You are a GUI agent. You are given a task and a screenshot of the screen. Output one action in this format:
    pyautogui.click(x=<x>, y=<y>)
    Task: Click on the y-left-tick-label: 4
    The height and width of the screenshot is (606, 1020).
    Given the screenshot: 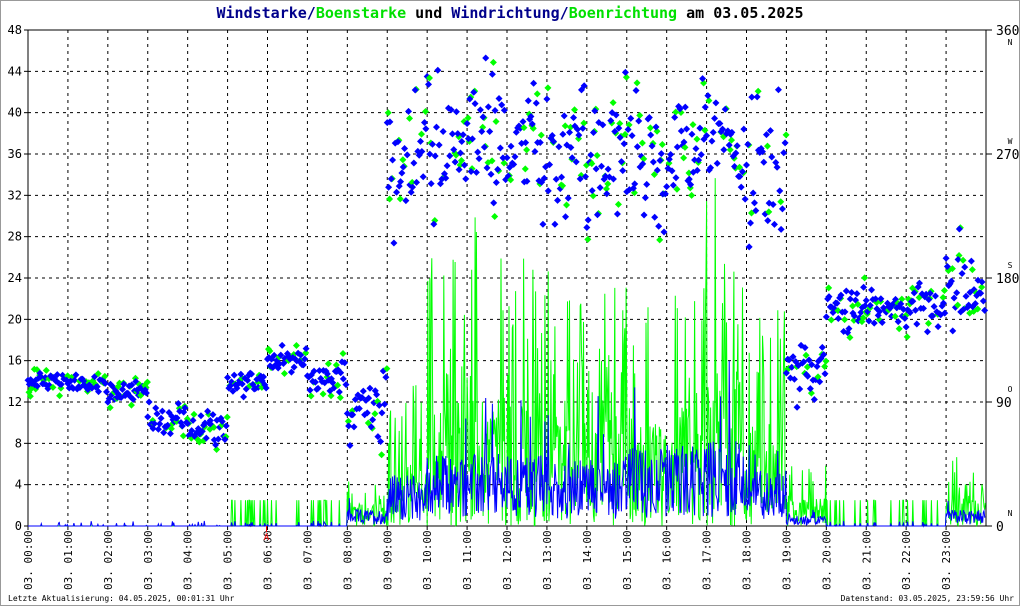 What is the action you would take?
    pyautogui.click(x=18, y=485)
    